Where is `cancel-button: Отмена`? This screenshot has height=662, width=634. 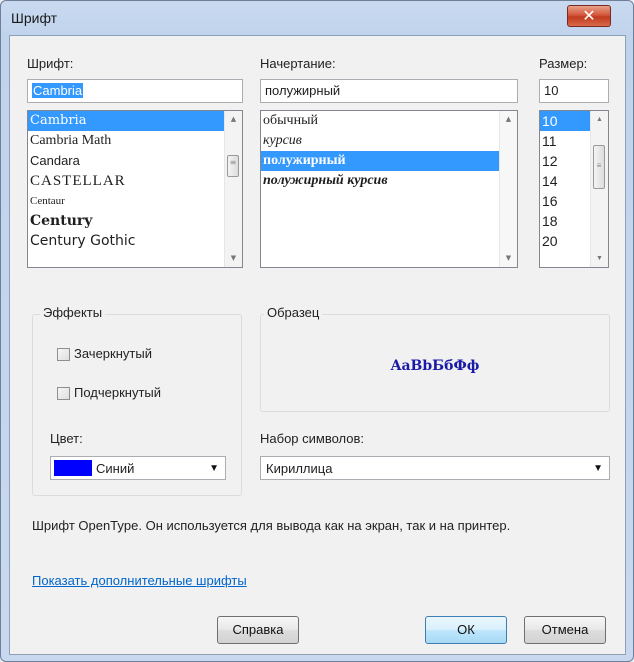
cancel-button: Отмена is located at coordinates (565, 630).